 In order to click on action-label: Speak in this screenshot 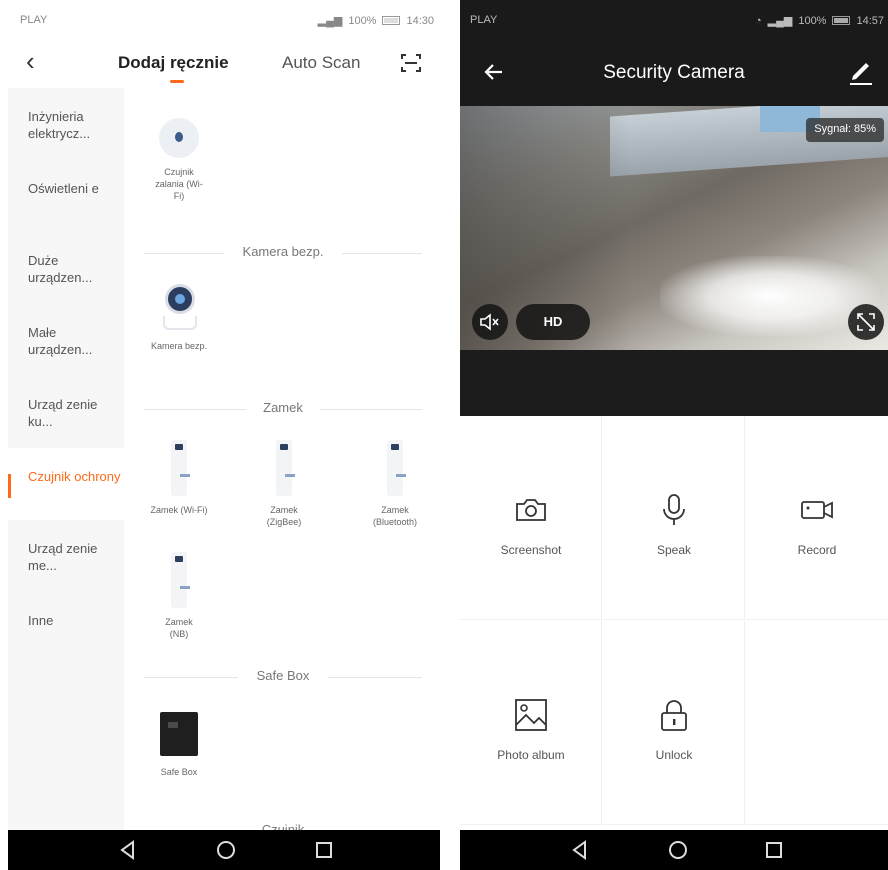, I will do `click(674, 550)`.